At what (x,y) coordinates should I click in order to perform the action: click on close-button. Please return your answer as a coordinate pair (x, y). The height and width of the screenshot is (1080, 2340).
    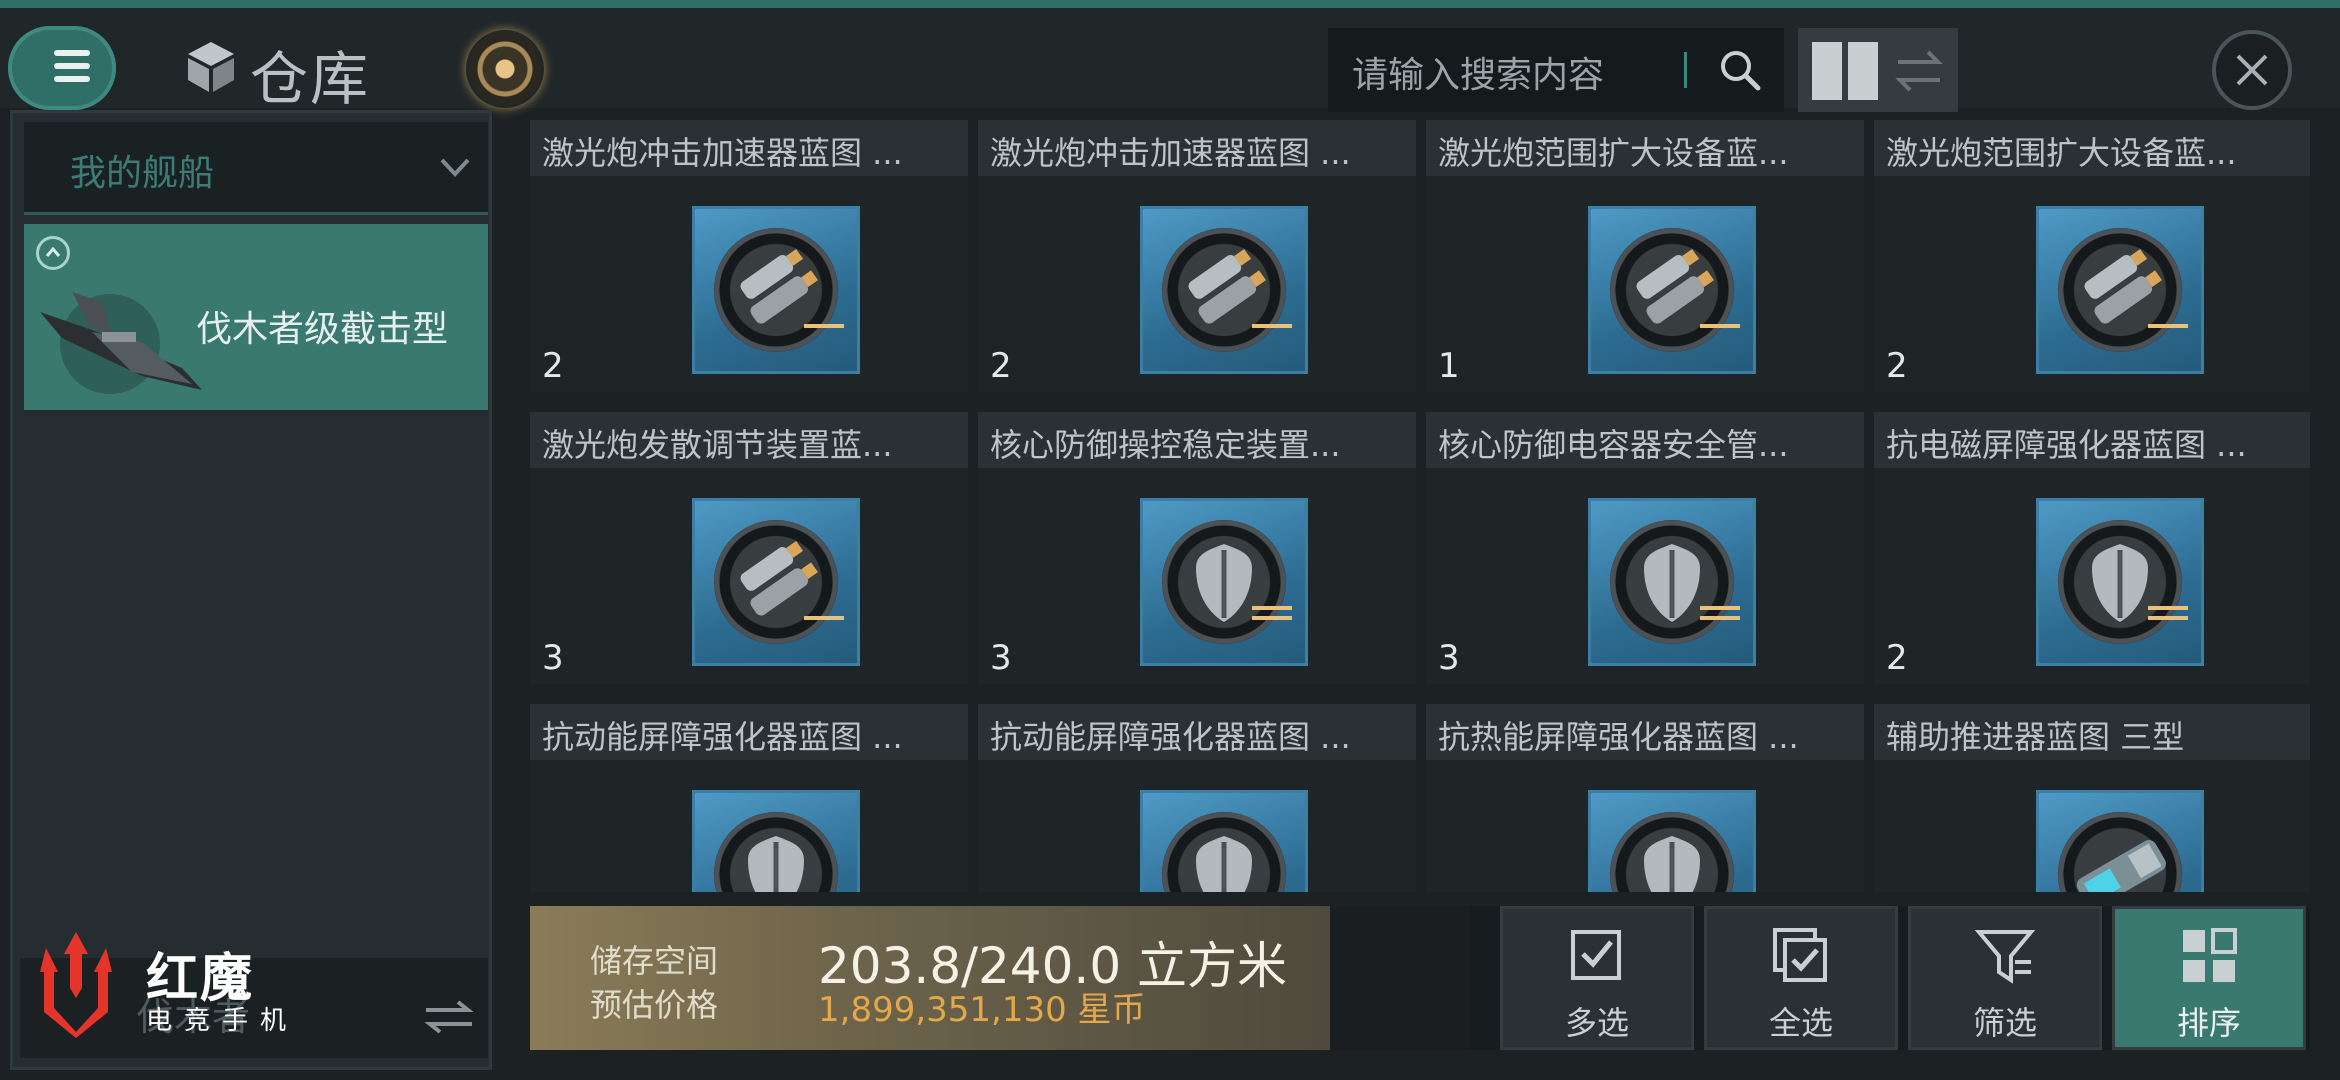
    Looking at the image, I should click on (2252, 70).